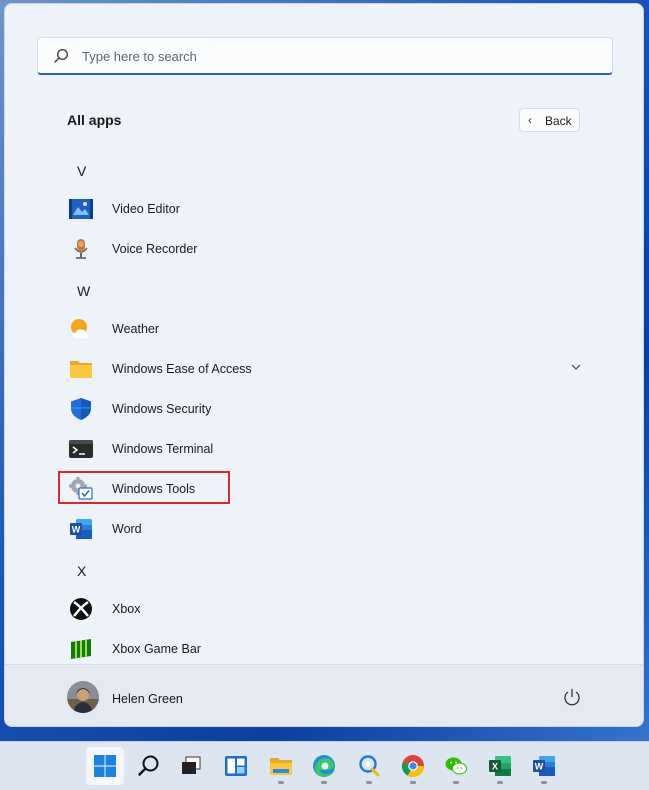 Image resolution: width=649 pixels, height=790 pixels. I want to click on all-apps-heading: All apps, so click(94, 120).